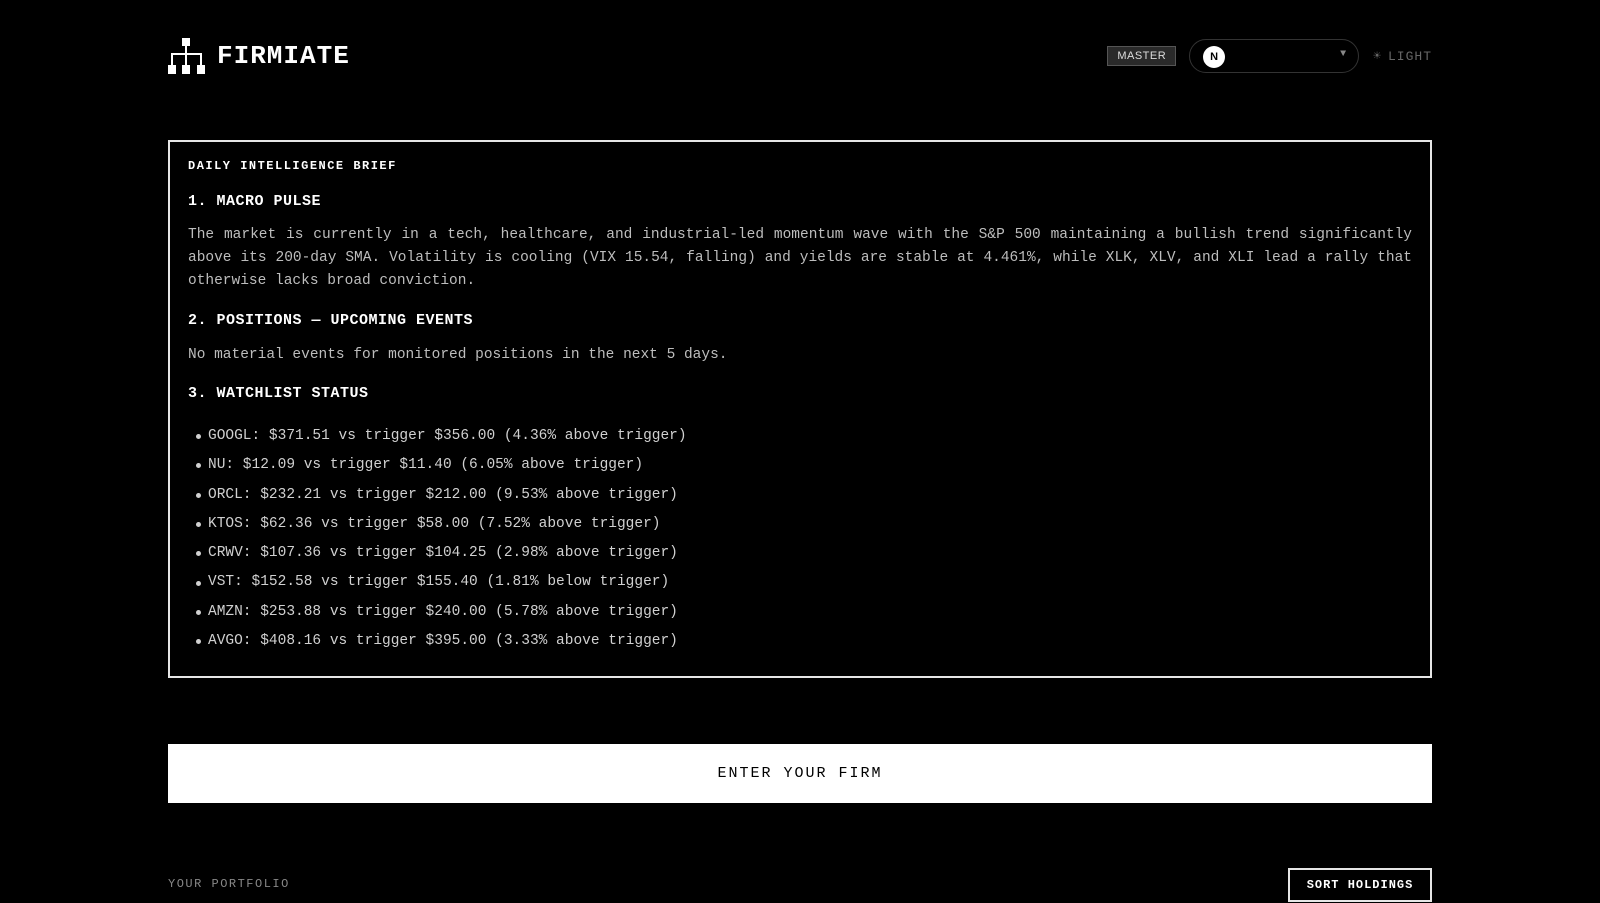  Describe the element at coordinates (229, 884) in the screenshot. I see `portfolio-heading: YOUR PORTFOLIO` at that location.